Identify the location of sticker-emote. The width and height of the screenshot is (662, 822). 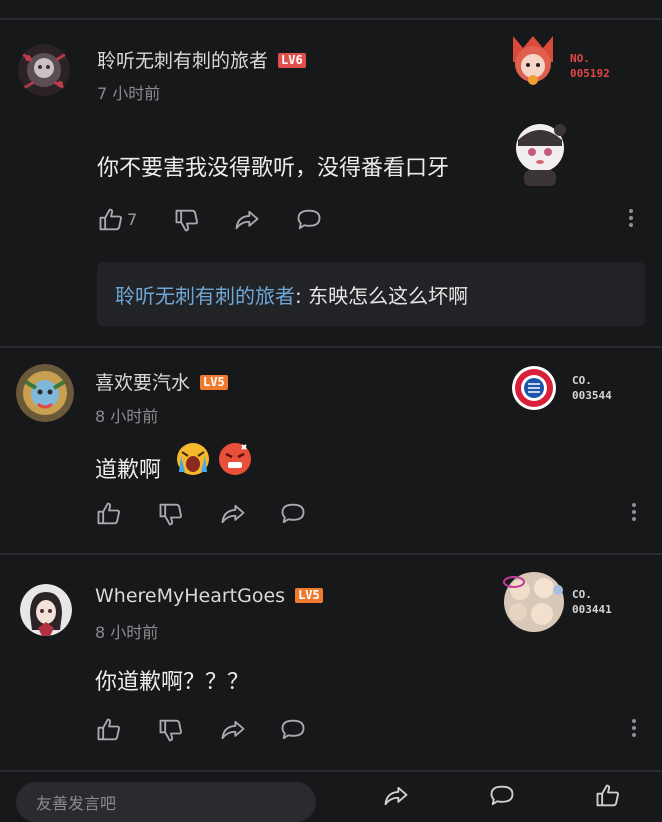
(540, 153).